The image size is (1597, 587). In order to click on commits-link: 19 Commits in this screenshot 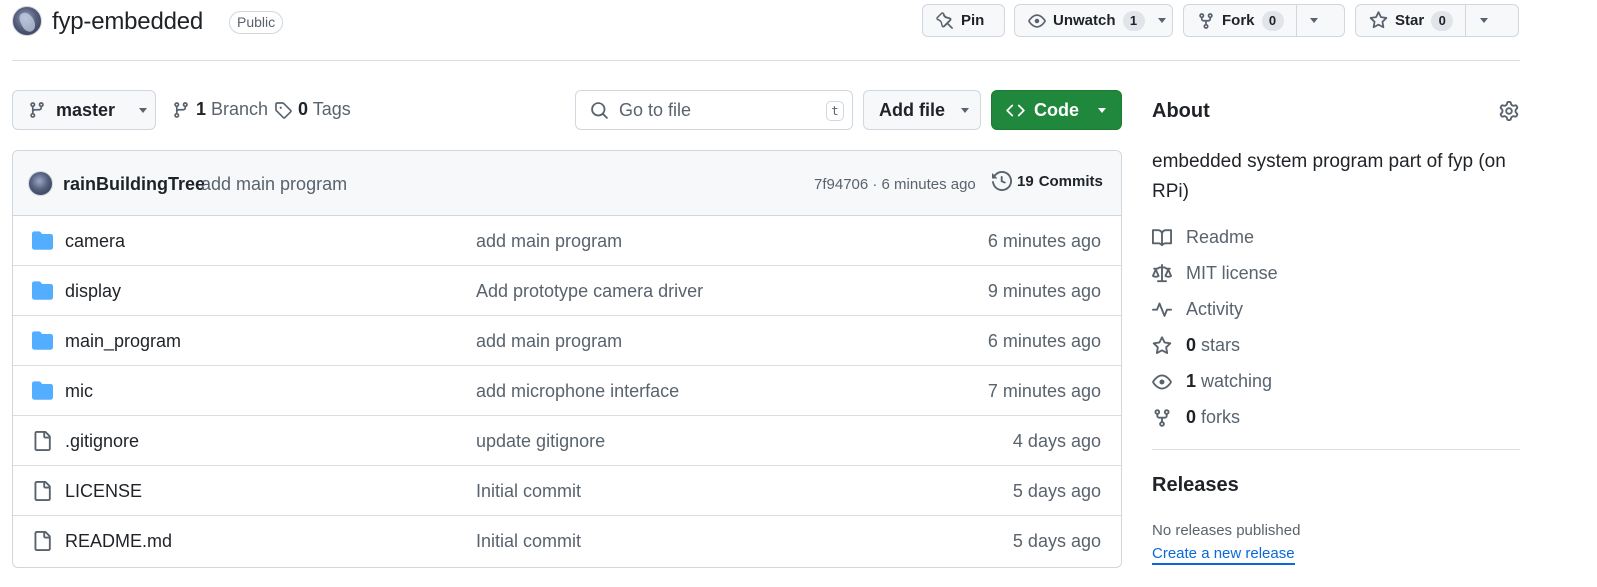, I will do `click(1047, 181)`.